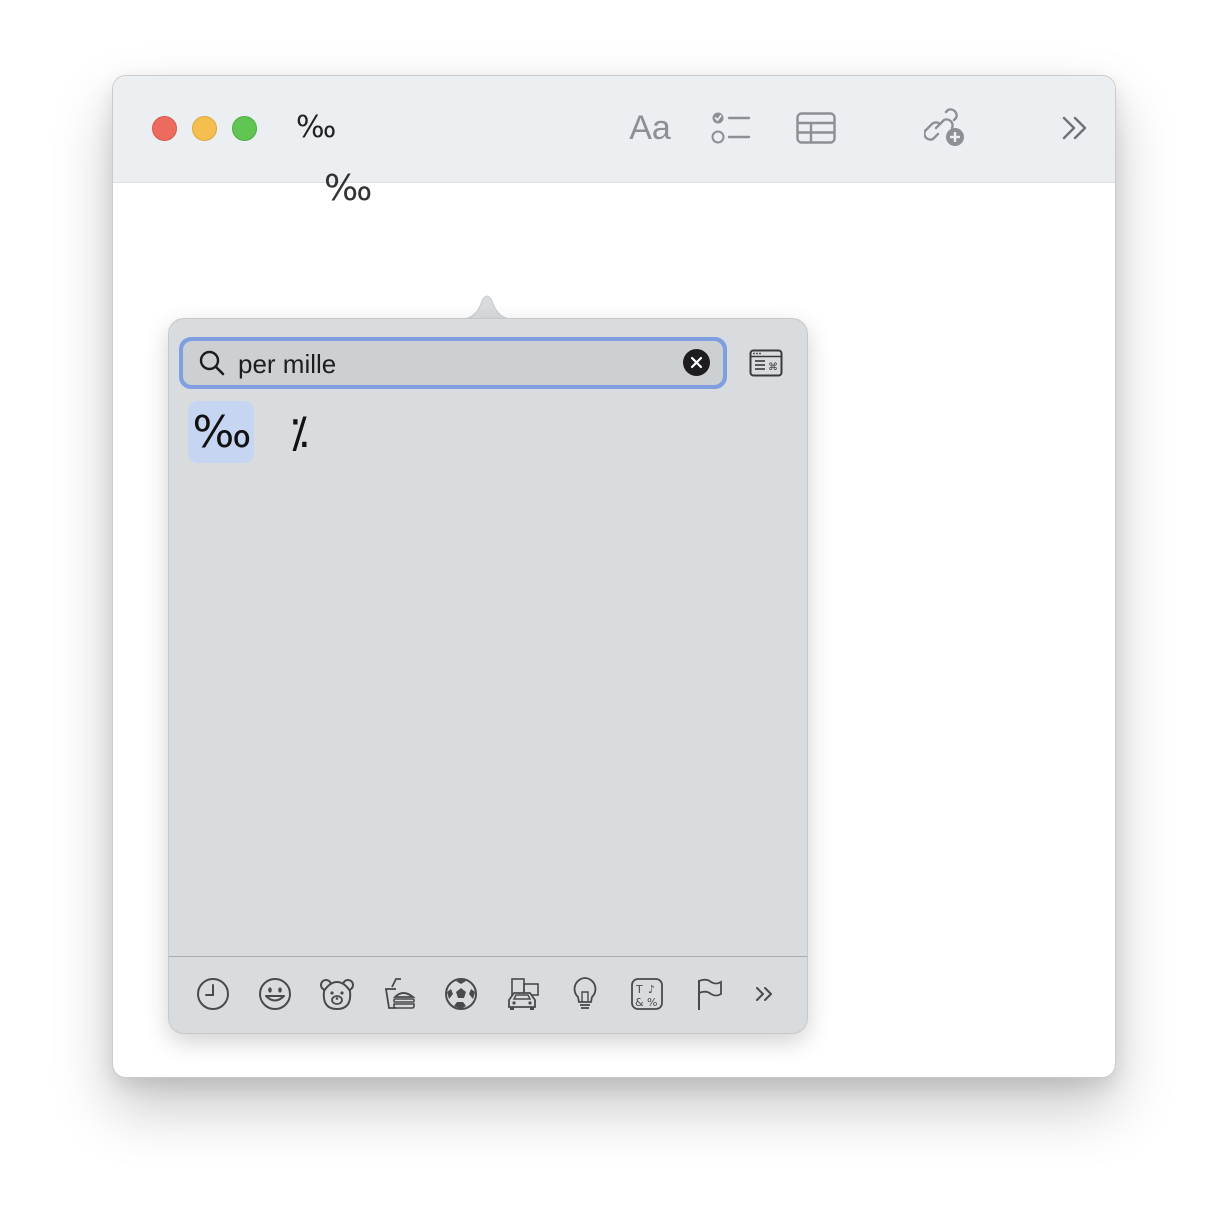 The width and height of the screenshot is (1226, 1224). I want to click on search-icon, so click(212, 365).